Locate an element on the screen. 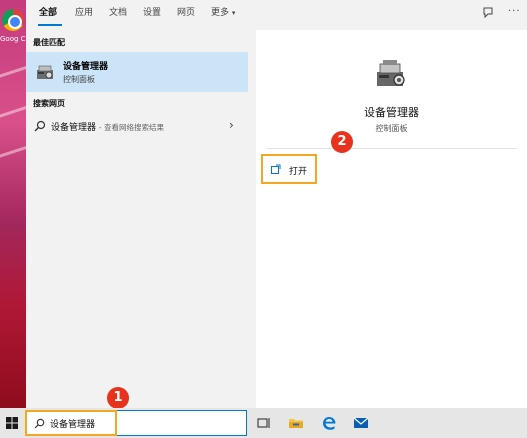 This screenshot has width=527, height=438. feedback-icon is located at coordinates (488, 13).